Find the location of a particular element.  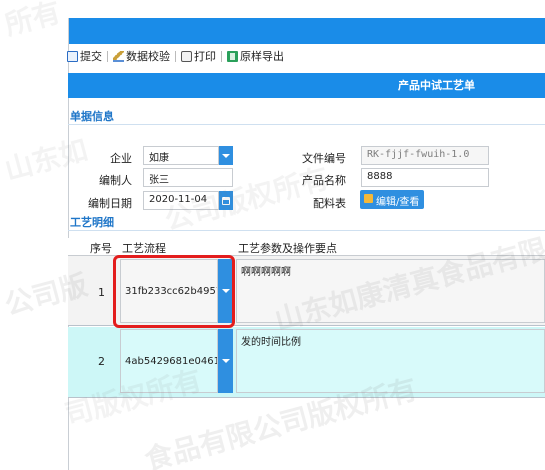

product-name-field: 8888 is located at coordinates (425, 177).